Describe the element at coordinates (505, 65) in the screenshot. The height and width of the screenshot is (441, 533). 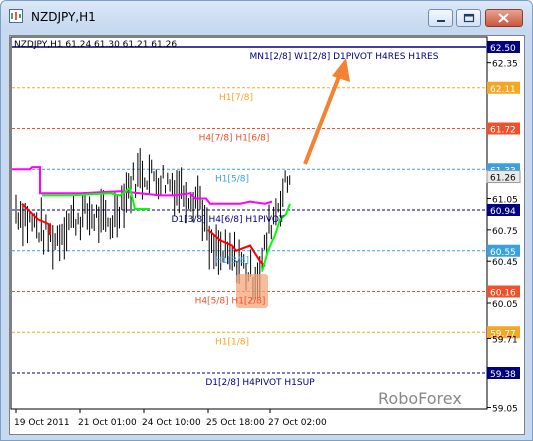
I see `y-tick-label: 62.35` at that location.